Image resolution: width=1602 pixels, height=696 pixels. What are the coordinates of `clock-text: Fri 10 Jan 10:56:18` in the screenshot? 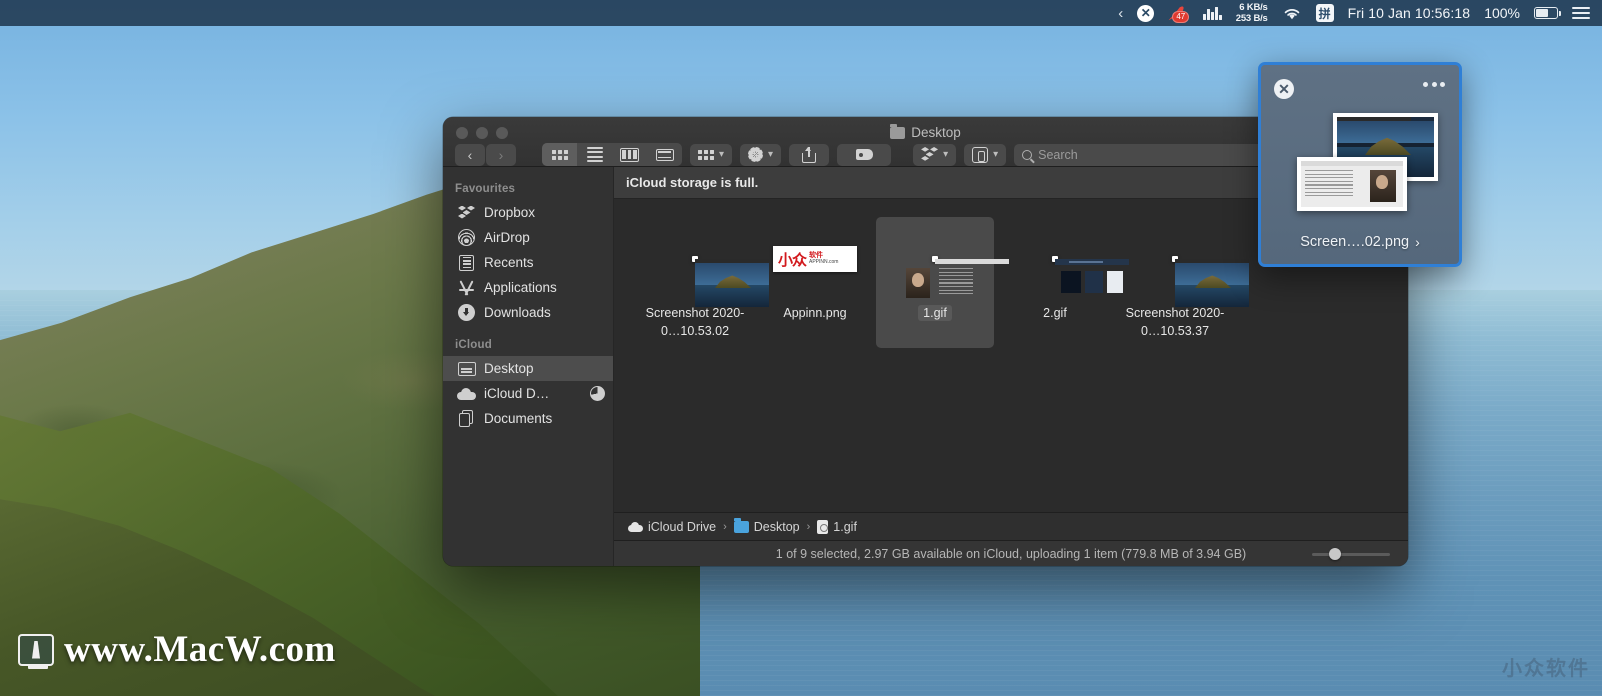 It's located at (1409, 13).